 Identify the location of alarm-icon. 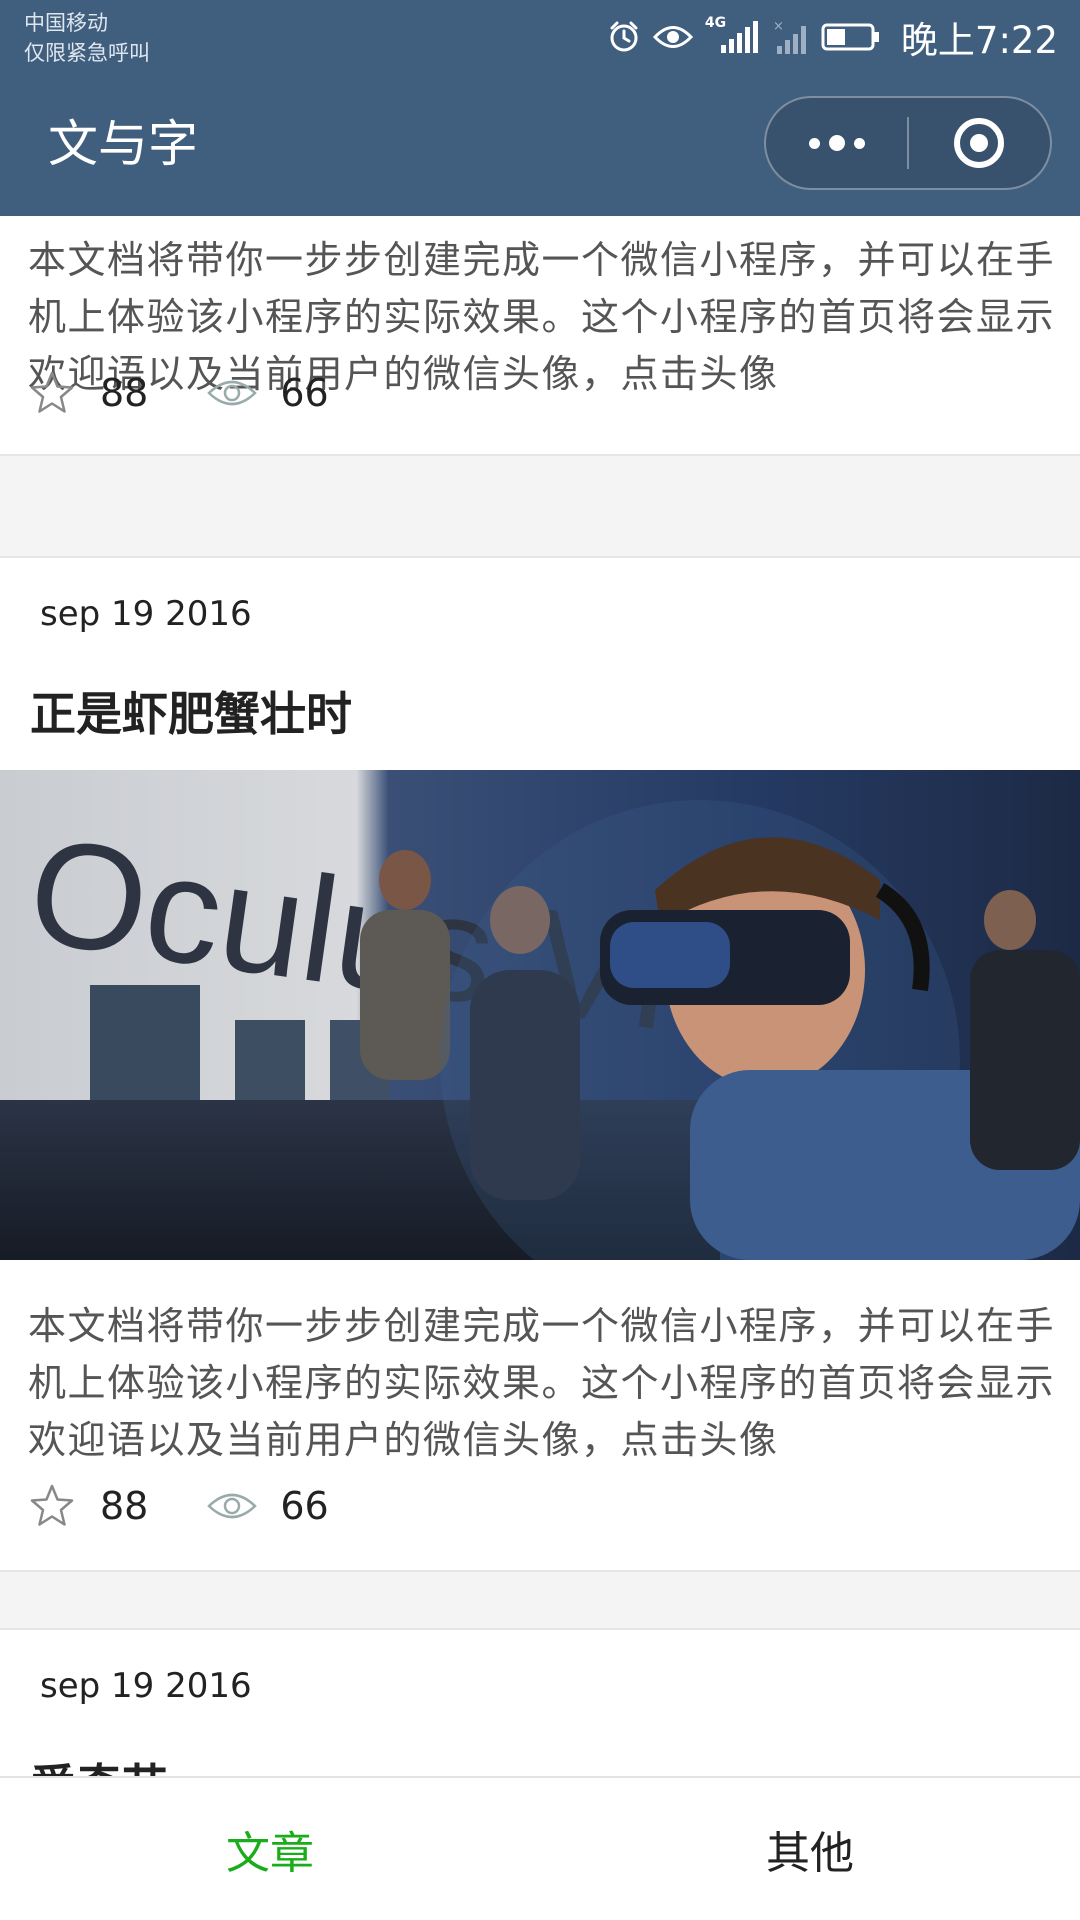
(624, 36).